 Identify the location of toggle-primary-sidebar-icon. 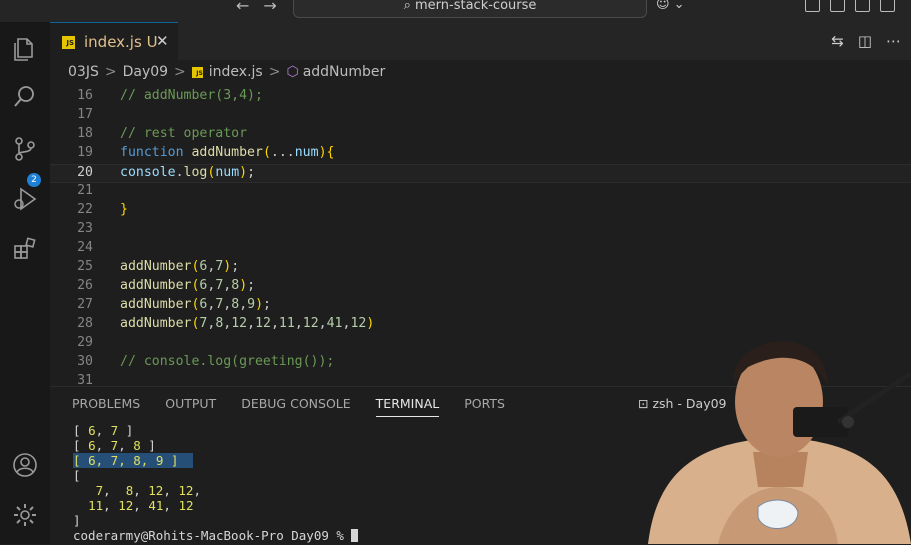
(837, 6).